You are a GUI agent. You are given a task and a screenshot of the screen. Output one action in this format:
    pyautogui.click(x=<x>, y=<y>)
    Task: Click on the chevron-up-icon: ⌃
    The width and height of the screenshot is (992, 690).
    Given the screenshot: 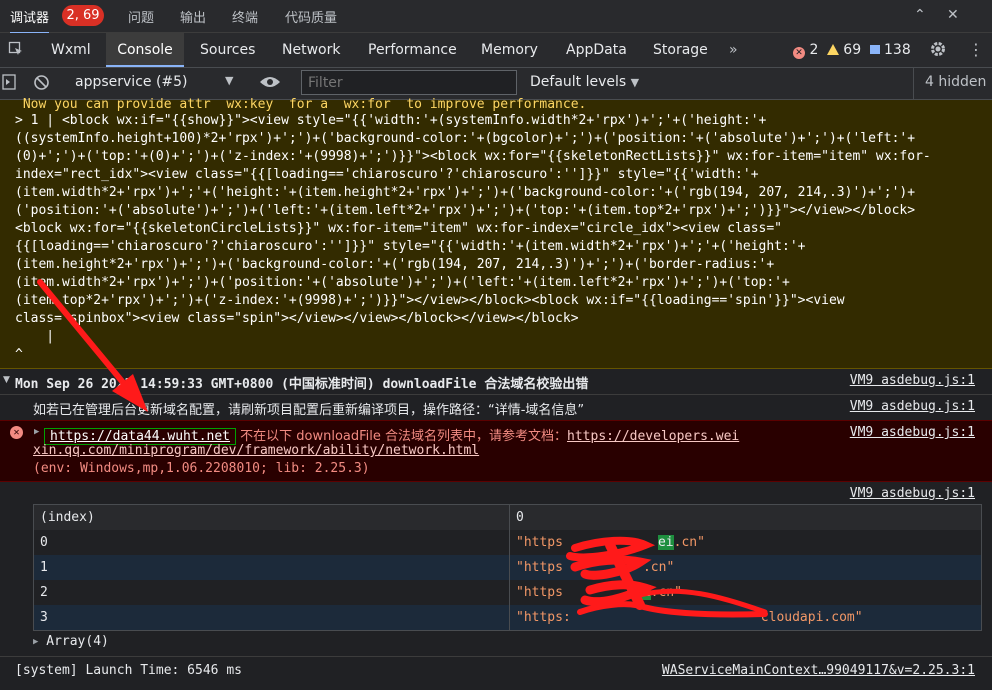 What is the action you would take?
    pyautogui.click(x=920, y=15)
    